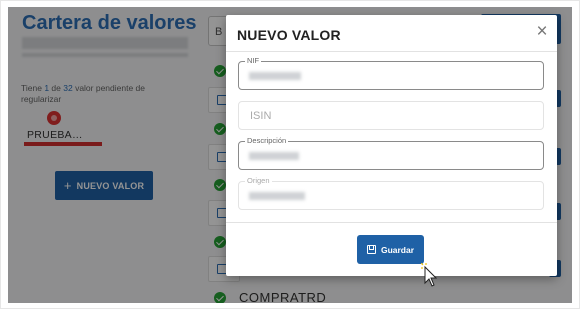 Image resolution: width=580 pixels, height=309 pixels. What do you see at coordinates (277, 196) in the screenshot?
I see `origin-value-redacted` at bounding box center [277, 196].